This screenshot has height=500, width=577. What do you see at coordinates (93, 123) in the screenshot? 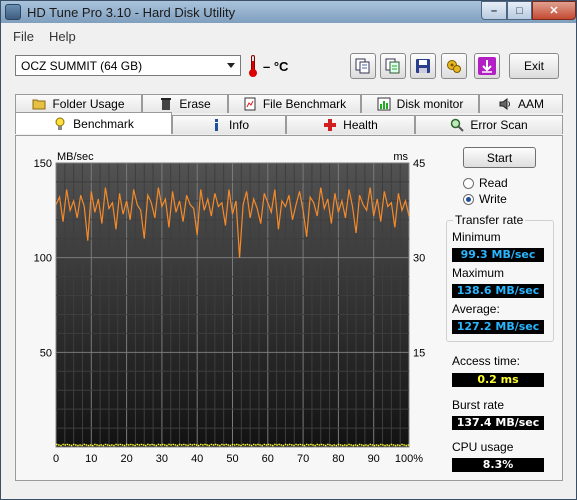
I see `tab-benchmark: Benchmark` at bounding box center [93, 123].